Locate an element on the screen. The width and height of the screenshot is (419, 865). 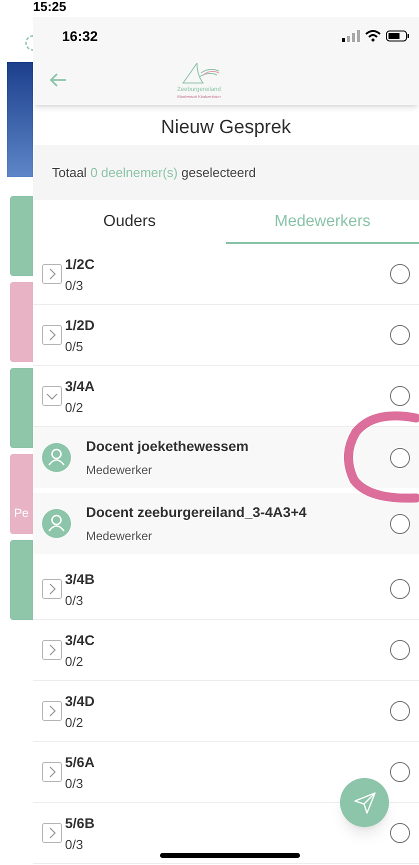
send-icon is located at coordinates (365, 803).